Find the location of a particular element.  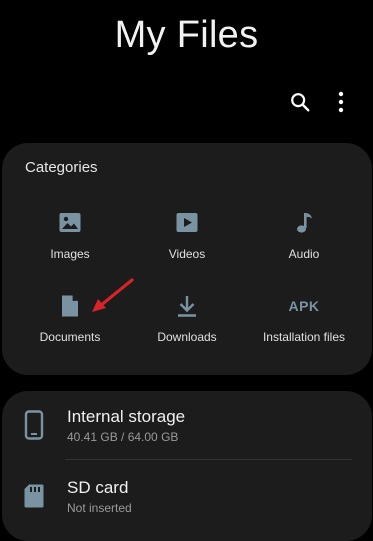

category-label: Documents is located at coordinates (70, 337).